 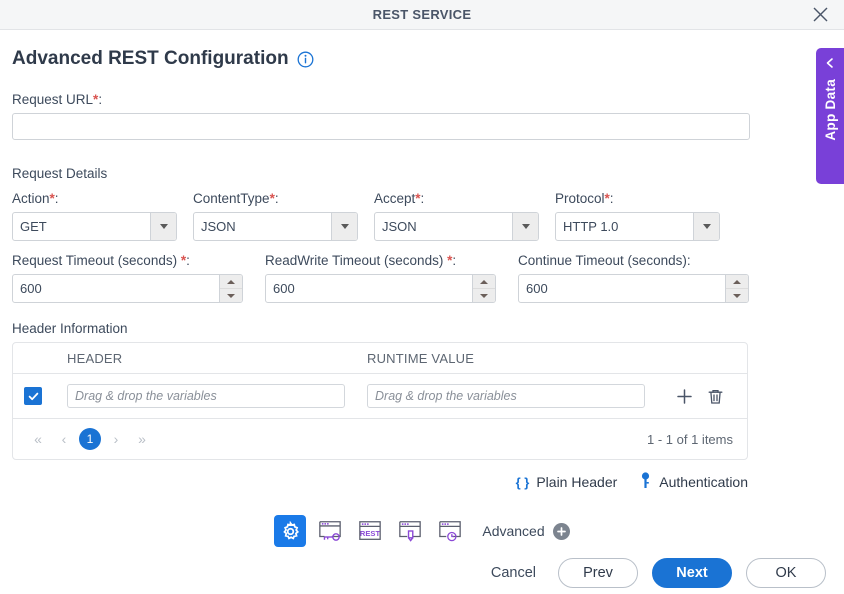 I want to click on field-readwrite-timeout: ReadWrite Timeout (seconds) *:, so click(x=380, y=278).